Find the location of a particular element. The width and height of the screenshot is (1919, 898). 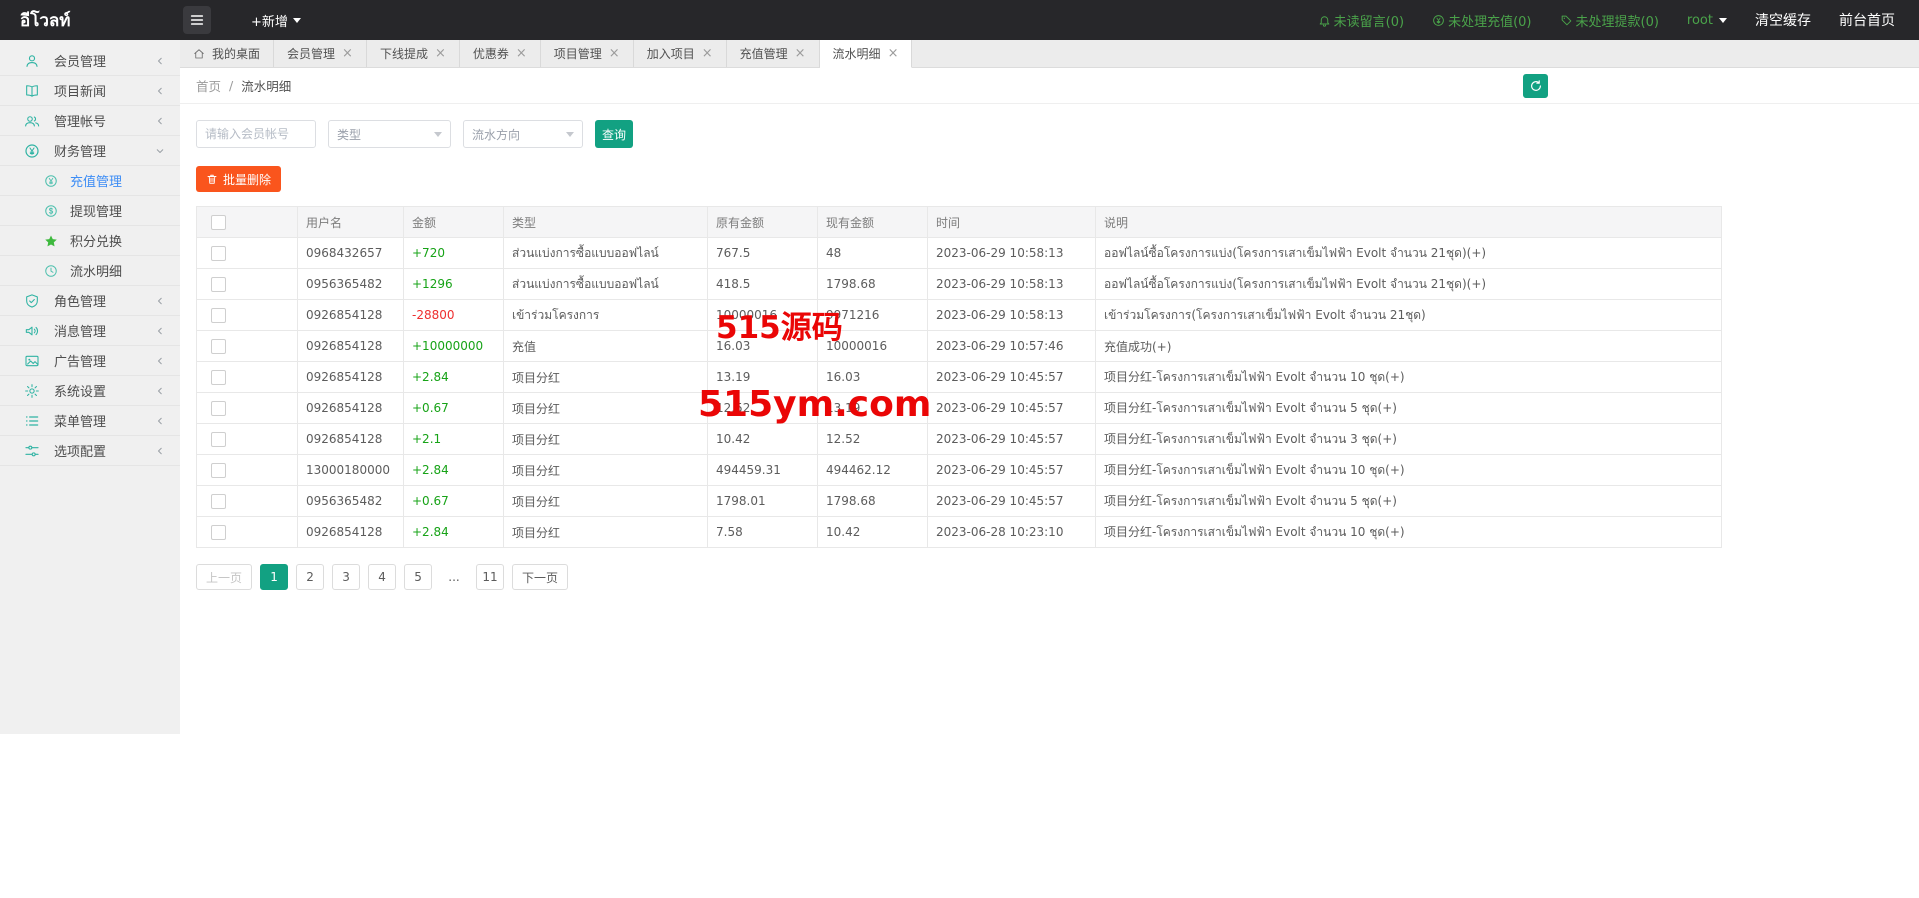

sidebar-item-project-news: 项目新闻 is located at coordinates (90, 91).